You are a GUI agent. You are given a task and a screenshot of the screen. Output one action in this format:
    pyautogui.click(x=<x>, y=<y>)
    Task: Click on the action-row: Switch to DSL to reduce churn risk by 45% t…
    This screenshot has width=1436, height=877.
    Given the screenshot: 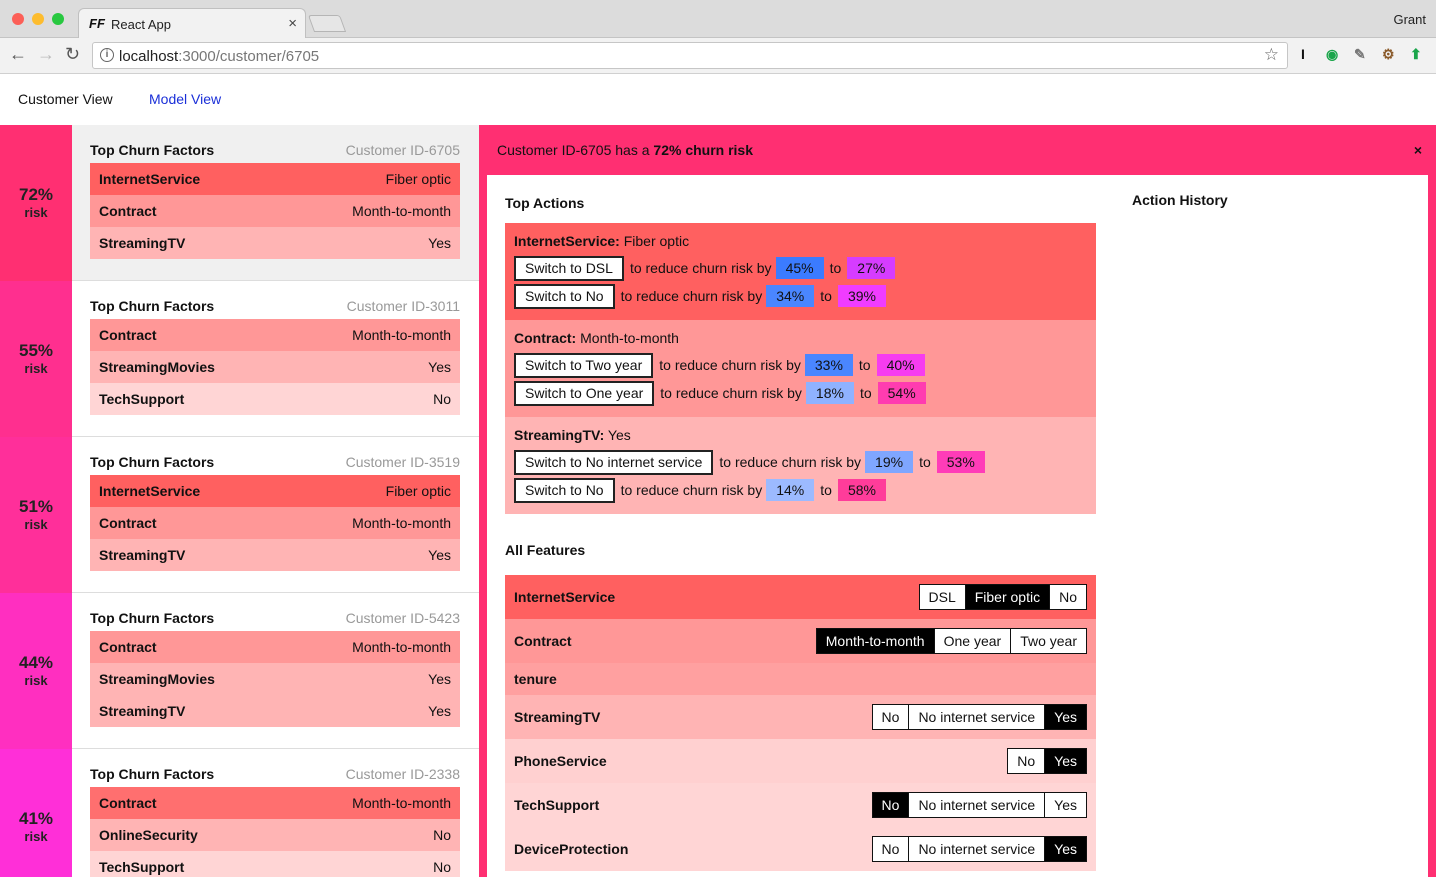 What is the action you would take?
    pyautogui.click(x=800, y=268)
    